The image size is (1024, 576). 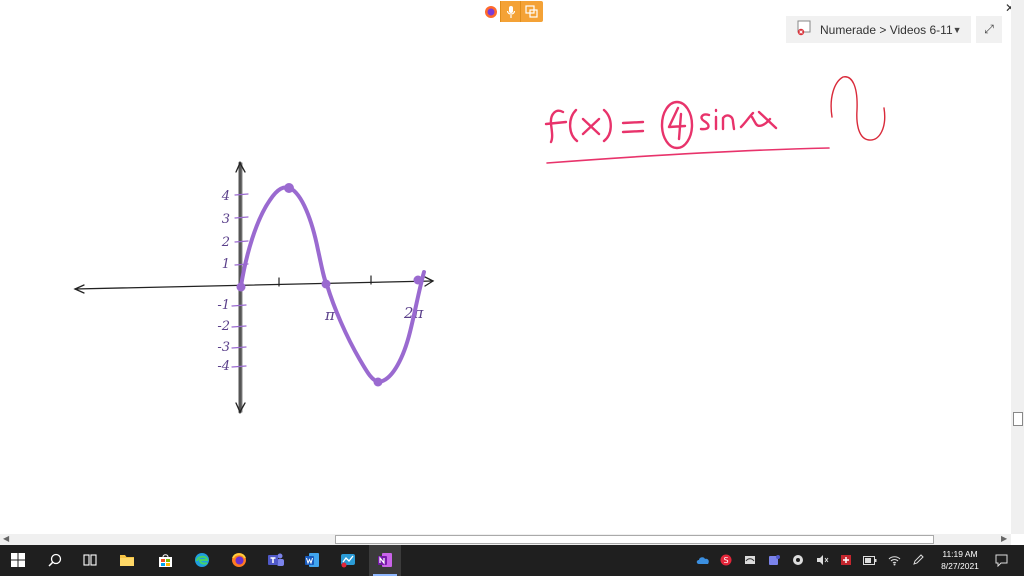 I want to click on microphone-icon, so click(x=511, y=11).